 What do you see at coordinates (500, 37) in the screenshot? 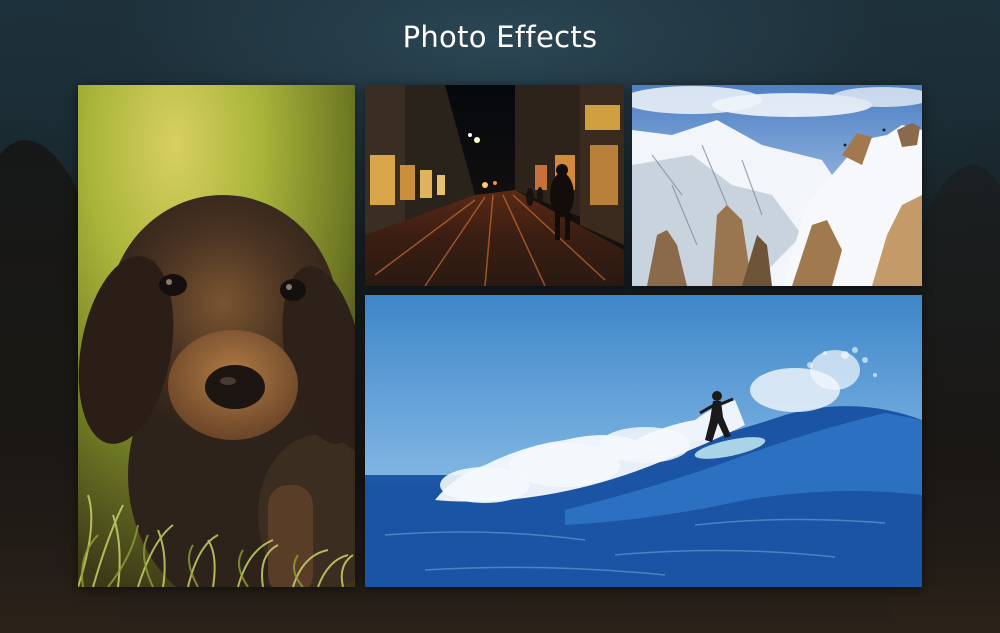
I see `page-title: Photo Effects` at bounding box center [500, 37].